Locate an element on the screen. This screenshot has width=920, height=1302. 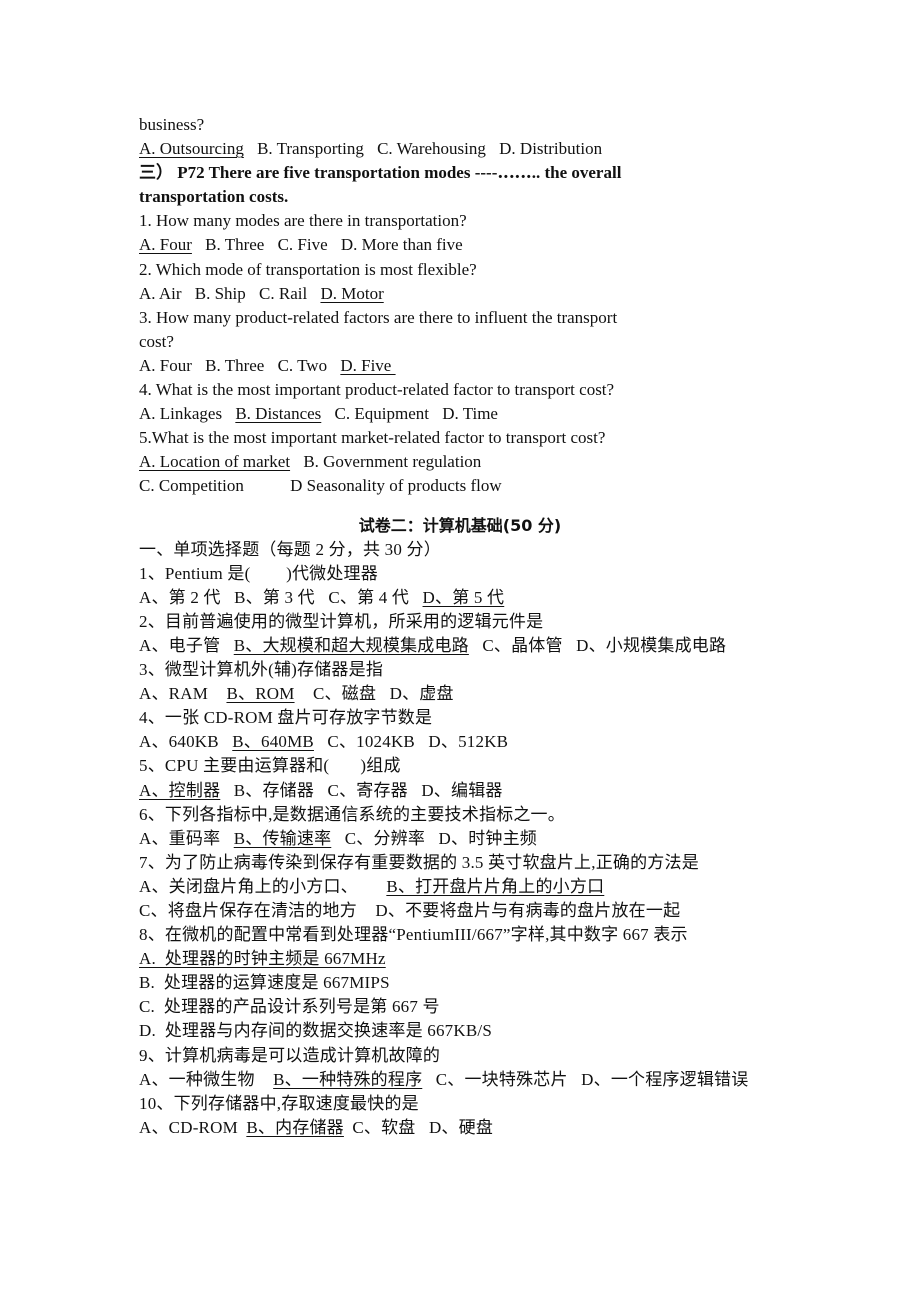
exam-title: 试卷二：计算机基础(50 分) is located at coordinates (460, 525).